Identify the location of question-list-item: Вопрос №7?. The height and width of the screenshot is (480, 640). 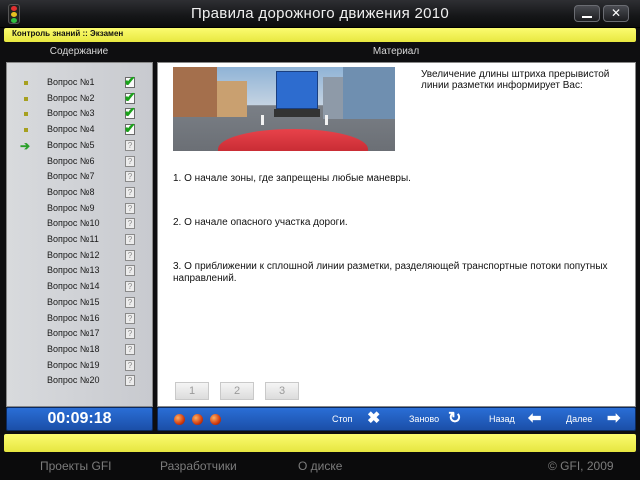
(79, 177).